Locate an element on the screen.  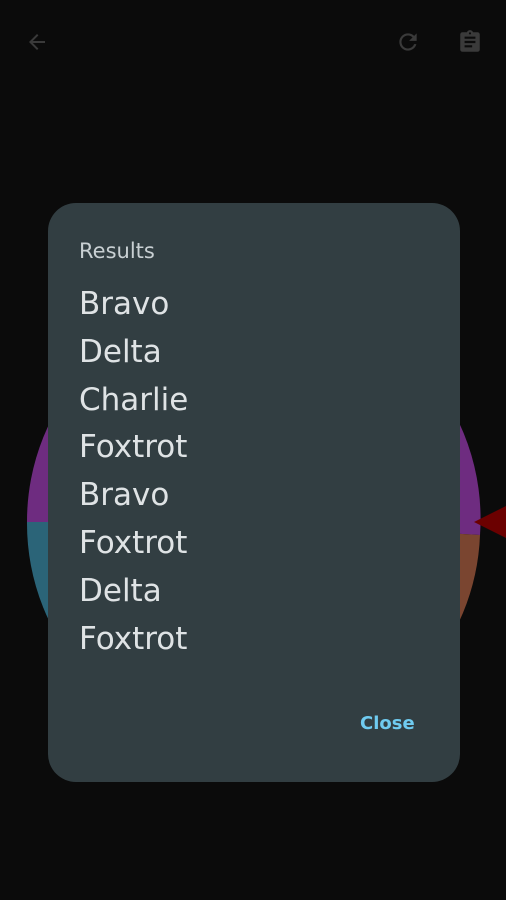
top-app-bar is located at coordinates (253, 42).